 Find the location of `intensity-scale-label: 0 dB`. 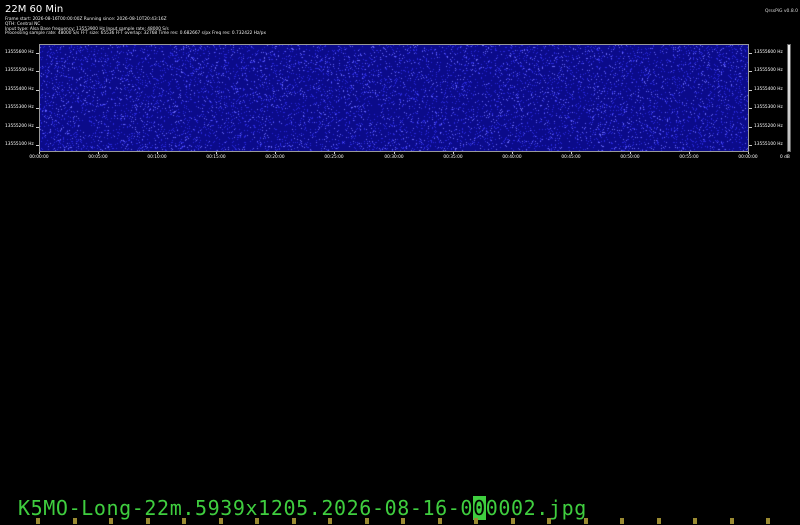

intensity-scale-label: 0 dB is located at coordinates (785, 157).